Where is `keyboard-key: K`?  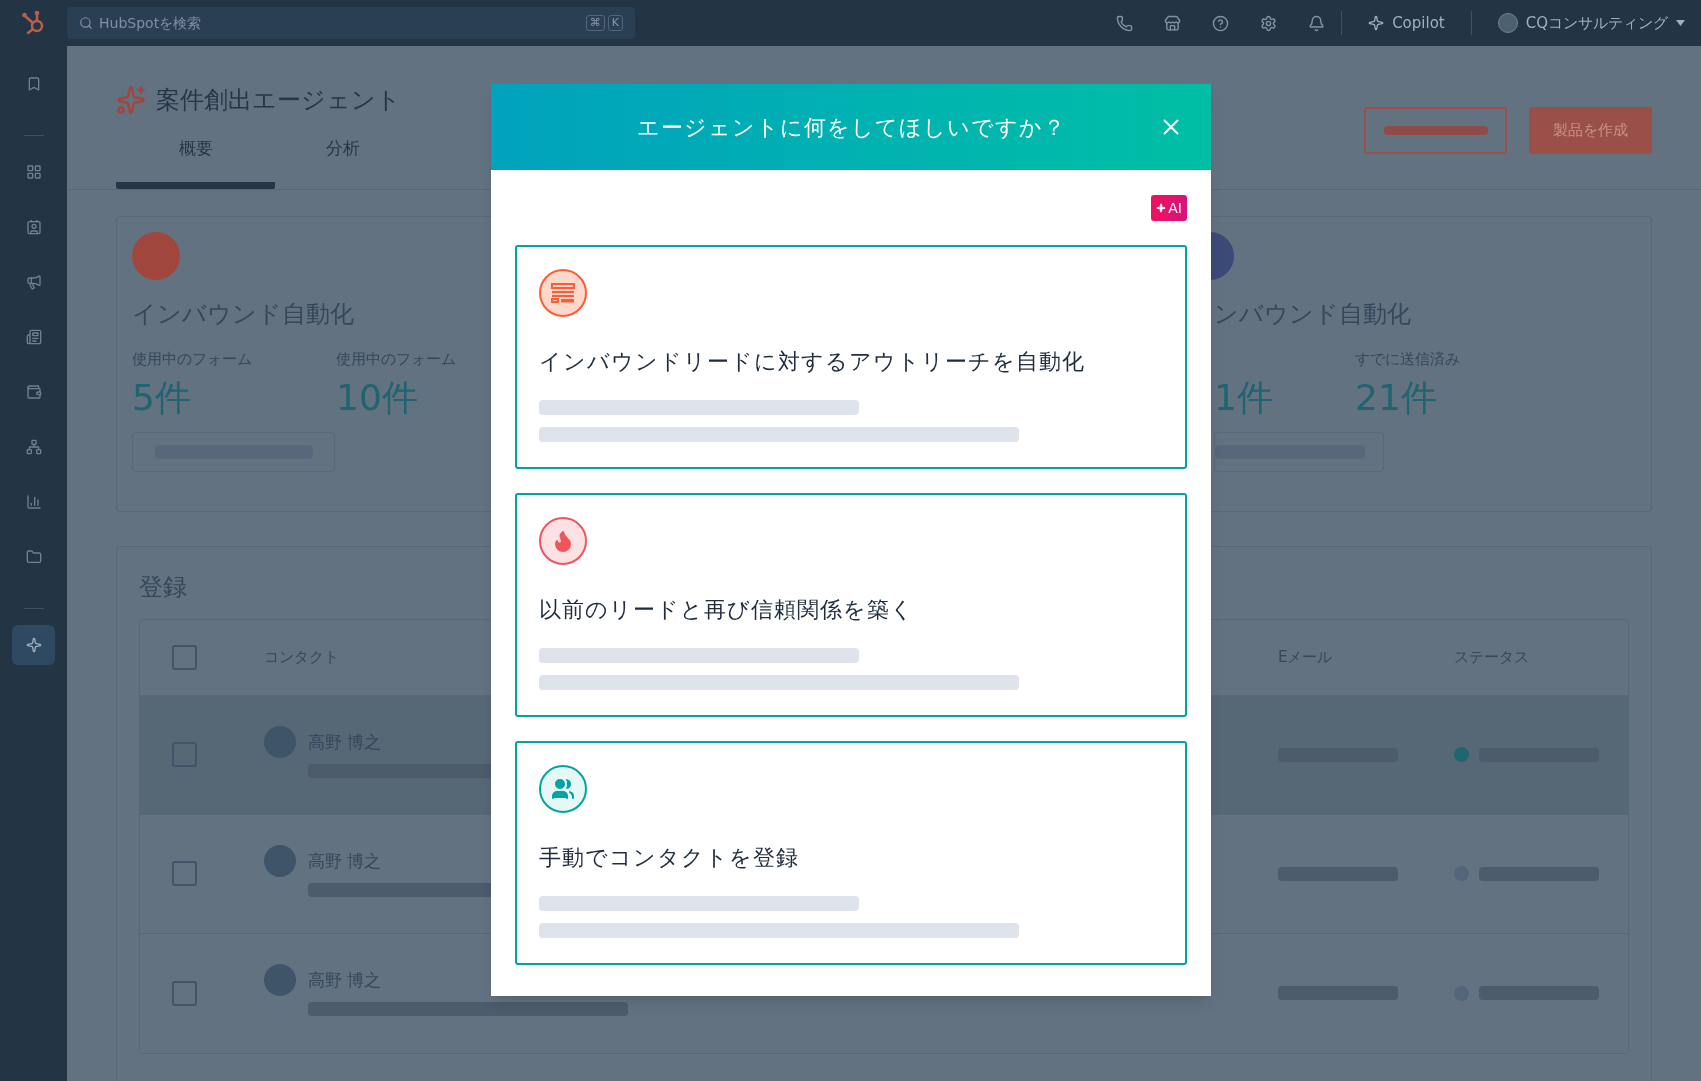 keyboard-key: K is located at coordinates (615, 23).